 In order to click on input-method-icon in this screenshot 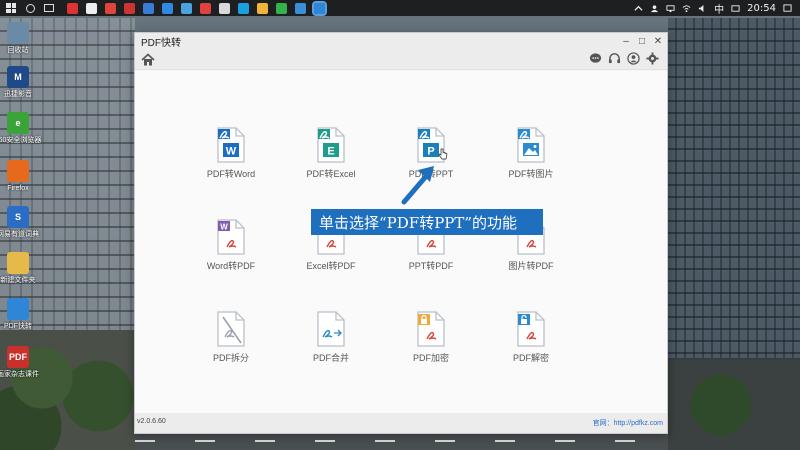, I will do `click(735, 8)`.